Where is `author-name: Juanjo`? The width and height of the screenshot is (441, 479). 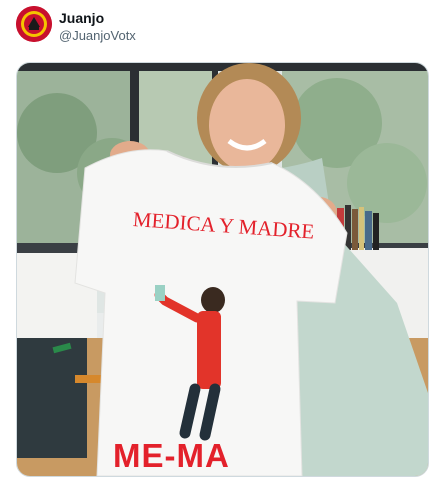 author-name: Juanjo is located at coordinates (81, 18).